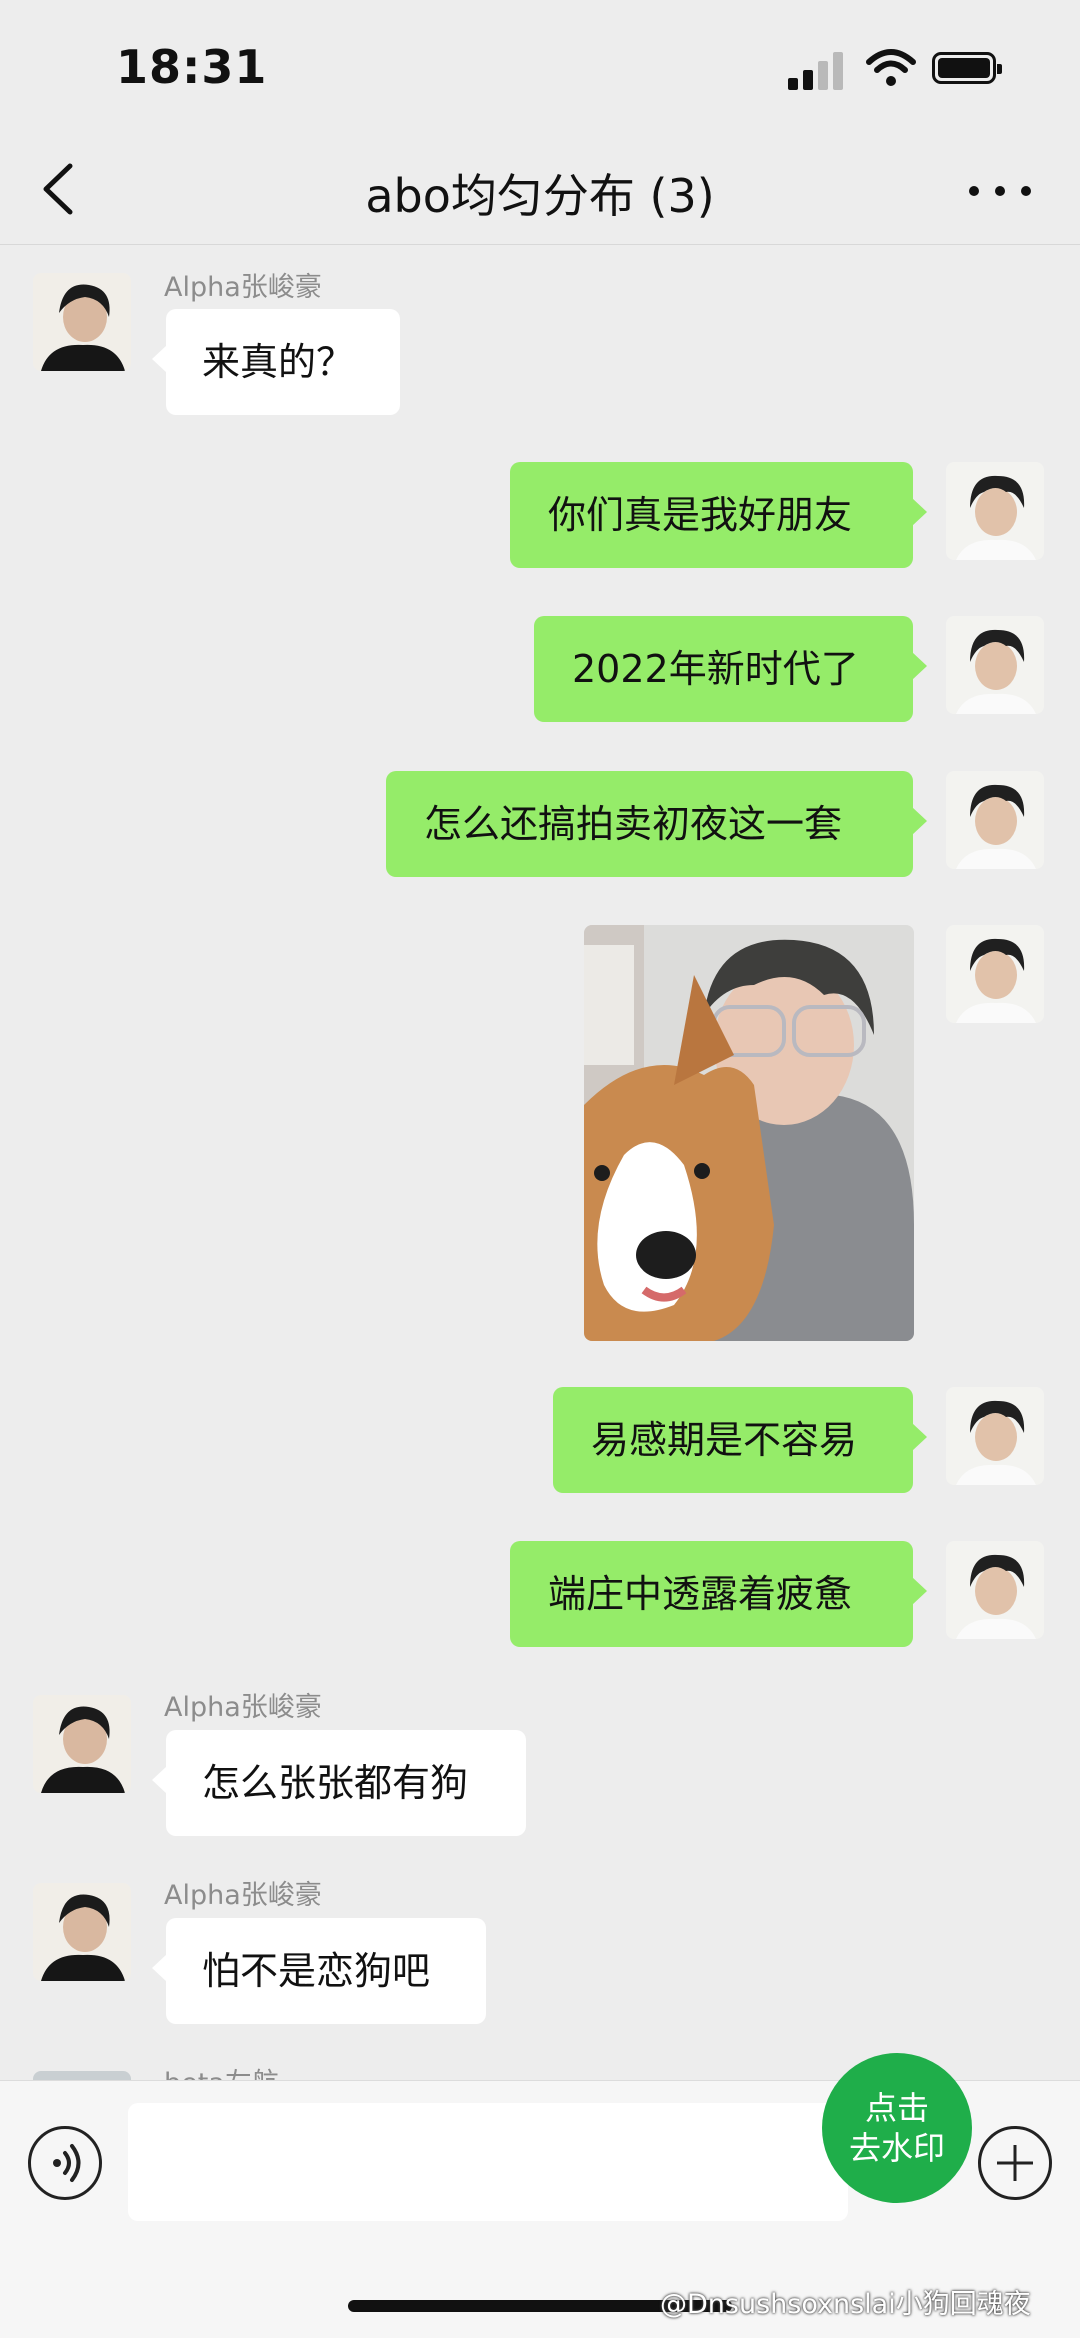 Image resolution: width=1080 pixels, height=2338 pixels. What do you see at coordinates (540, 70) in the screenshot?
I see `status-bar: 18:31` at bounding box center [540, 70].